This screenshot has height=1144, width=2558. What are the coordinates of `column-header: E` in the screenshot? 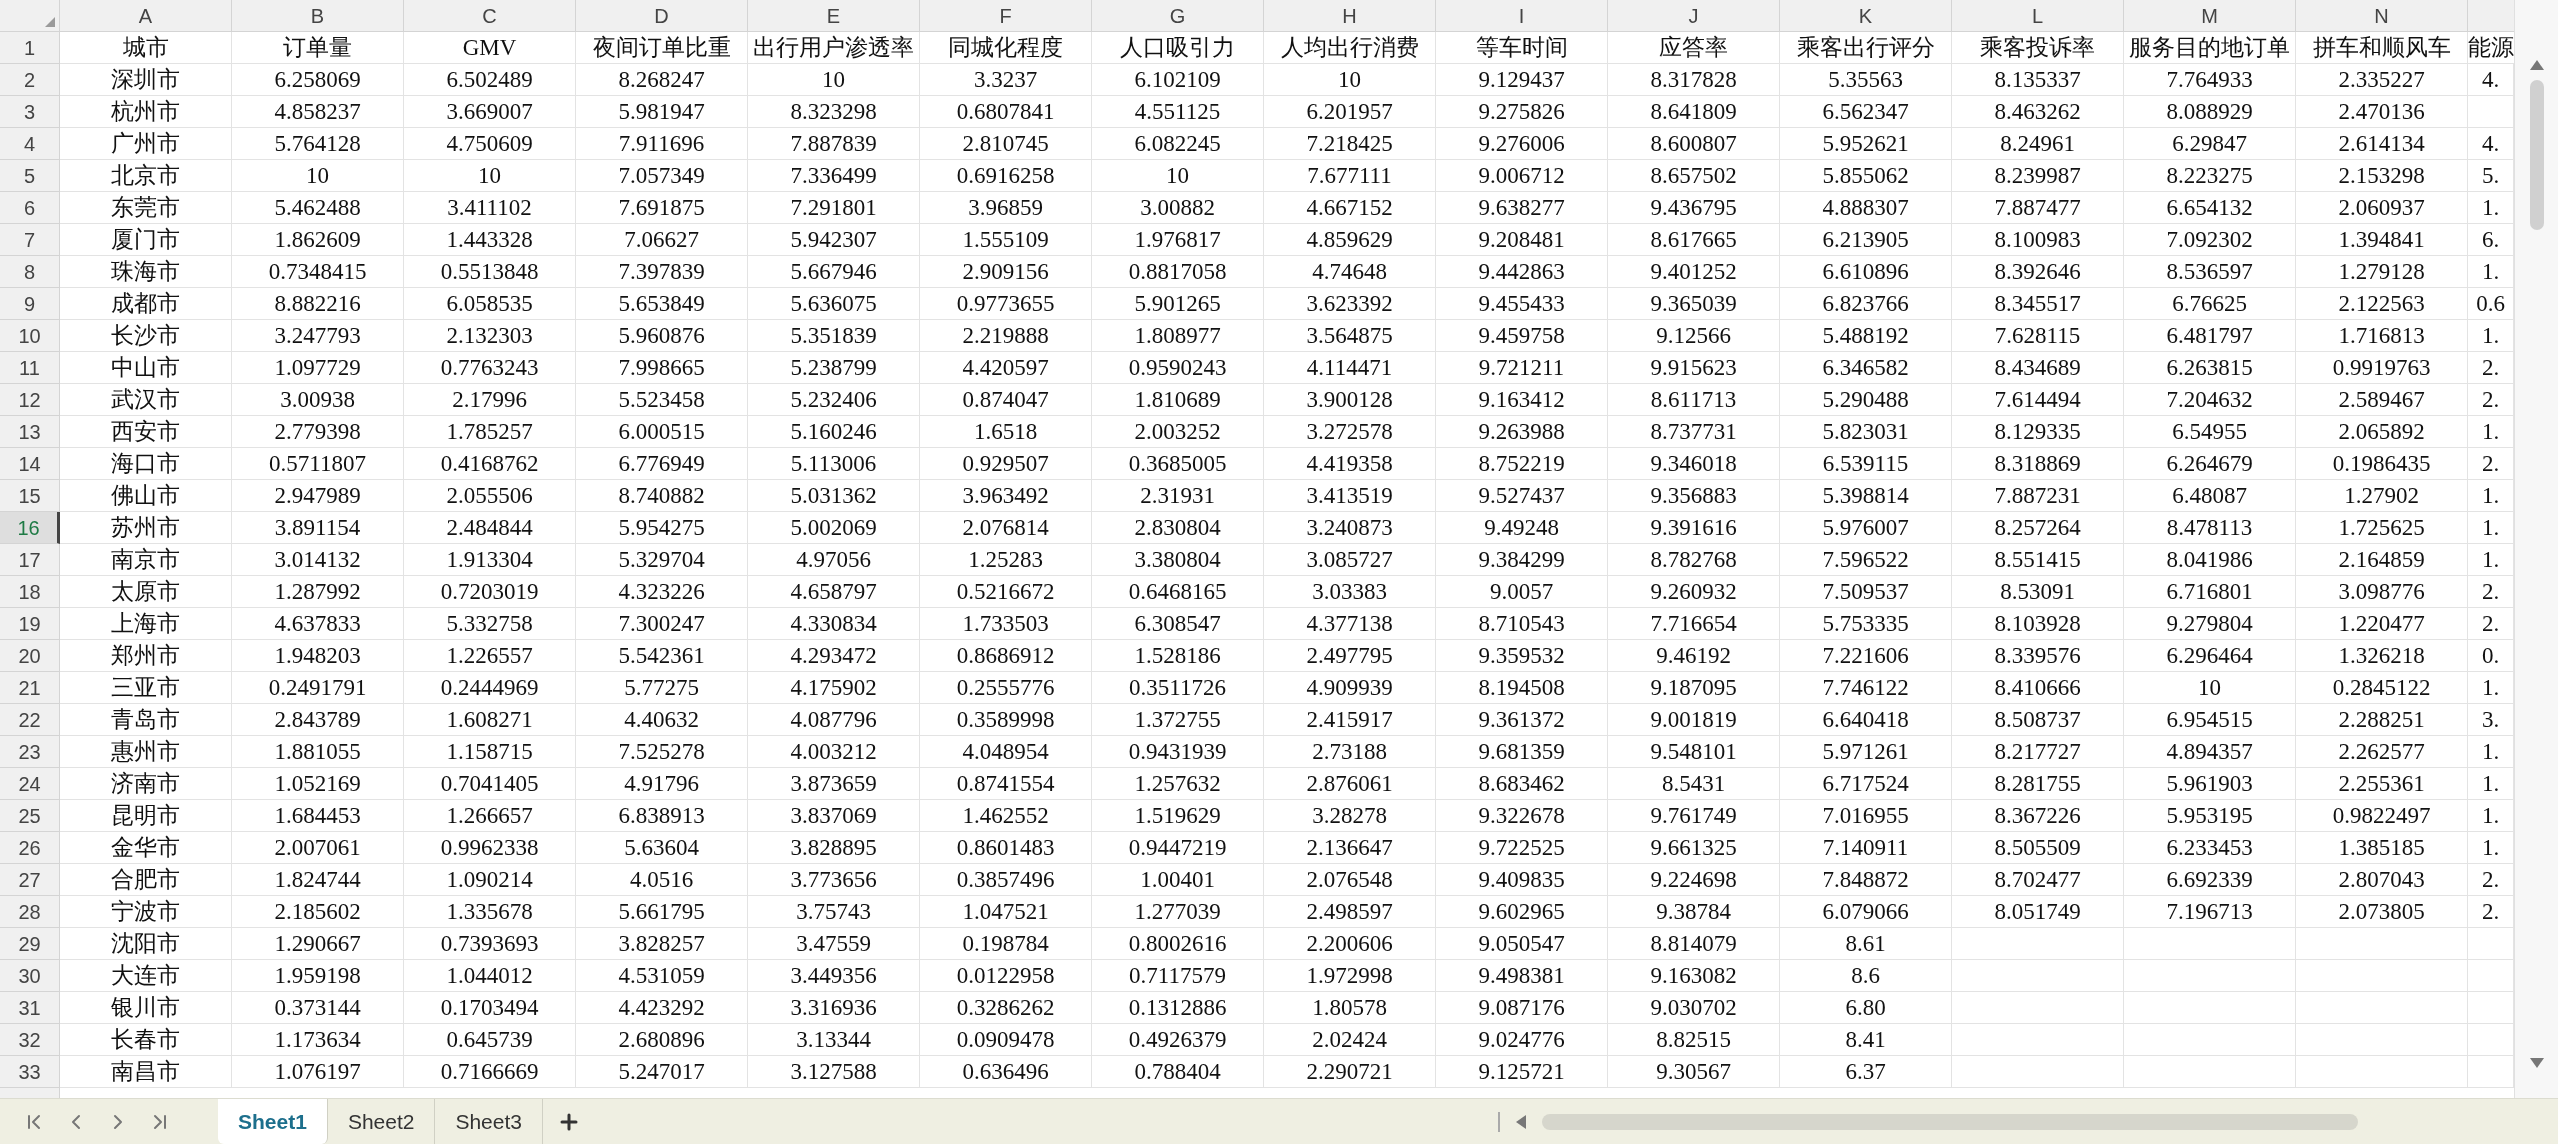 It's located at (834, 16).